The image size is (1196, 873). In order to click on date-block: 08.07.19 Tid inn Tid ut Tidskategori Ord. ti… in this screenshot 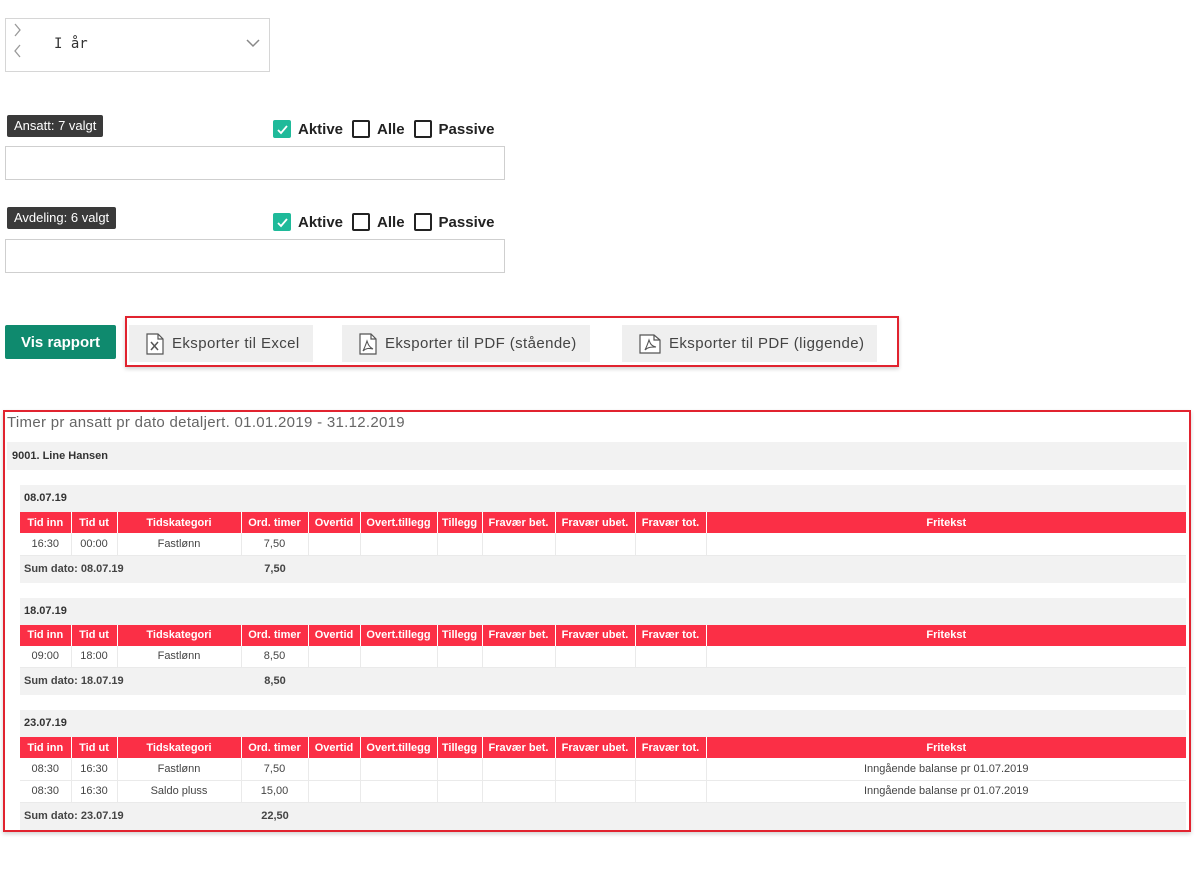, I will do `click(603, 534)`.